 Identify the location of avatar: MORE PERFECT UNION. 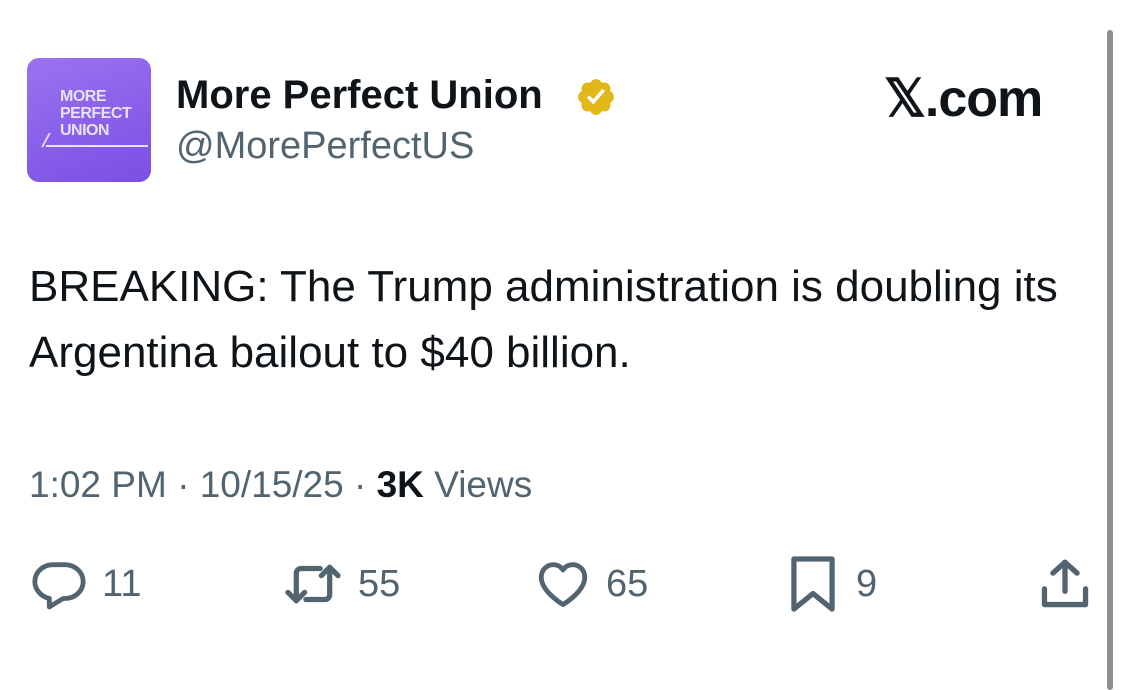
(89, 120).